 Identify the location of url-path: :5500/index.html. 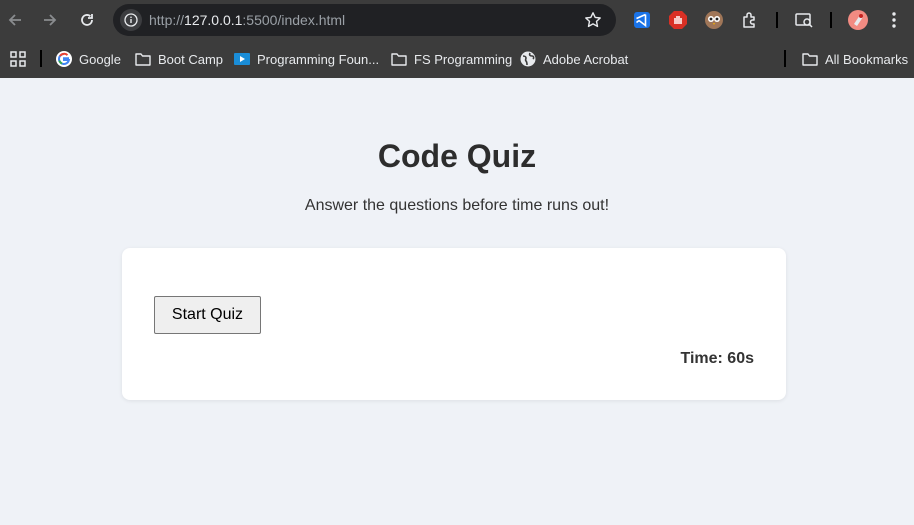
(294, 20).